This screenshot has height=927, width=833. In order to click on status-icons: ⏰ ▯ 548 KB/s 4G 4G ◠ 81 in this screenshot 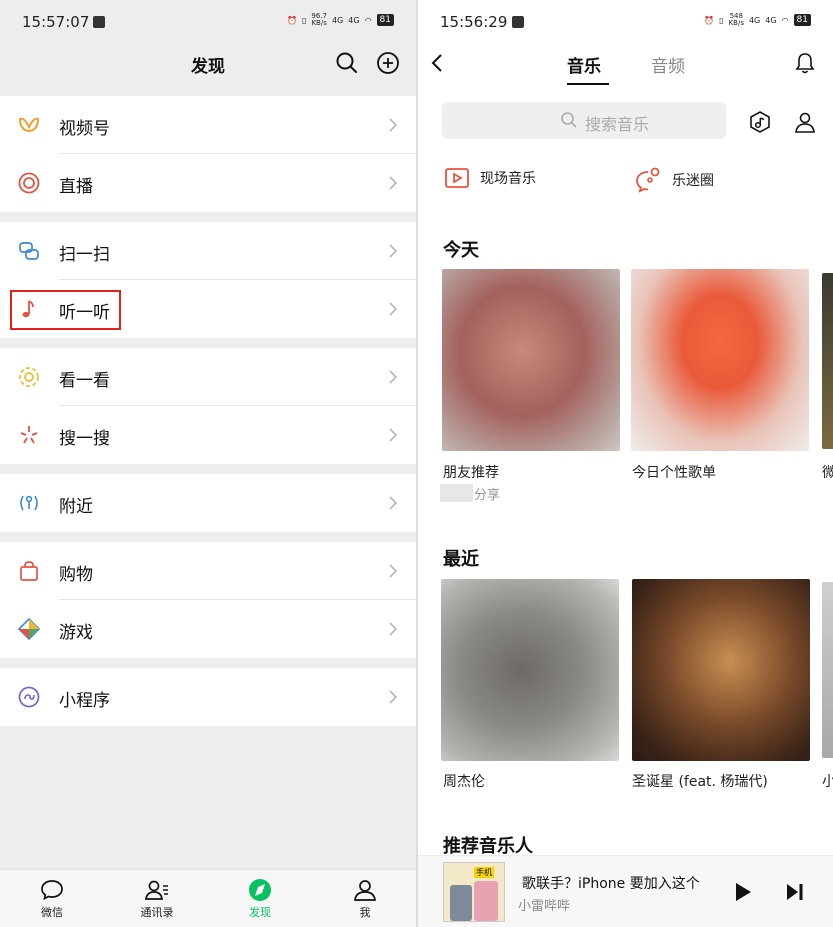, I will do `click(757, 20)`.